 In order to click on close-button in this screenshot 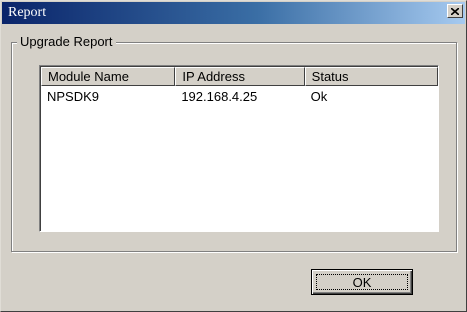, I will do `click(455, 11)`.